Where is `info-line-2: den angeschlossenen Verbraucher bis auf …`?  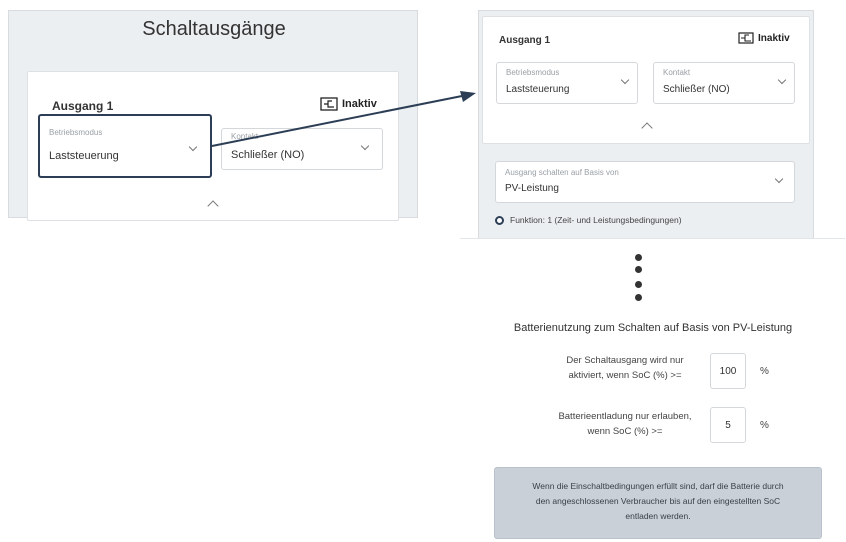
info-line-2: den angeschlossenen Verbraucher bis auf … is located at coordinates (658, 501).